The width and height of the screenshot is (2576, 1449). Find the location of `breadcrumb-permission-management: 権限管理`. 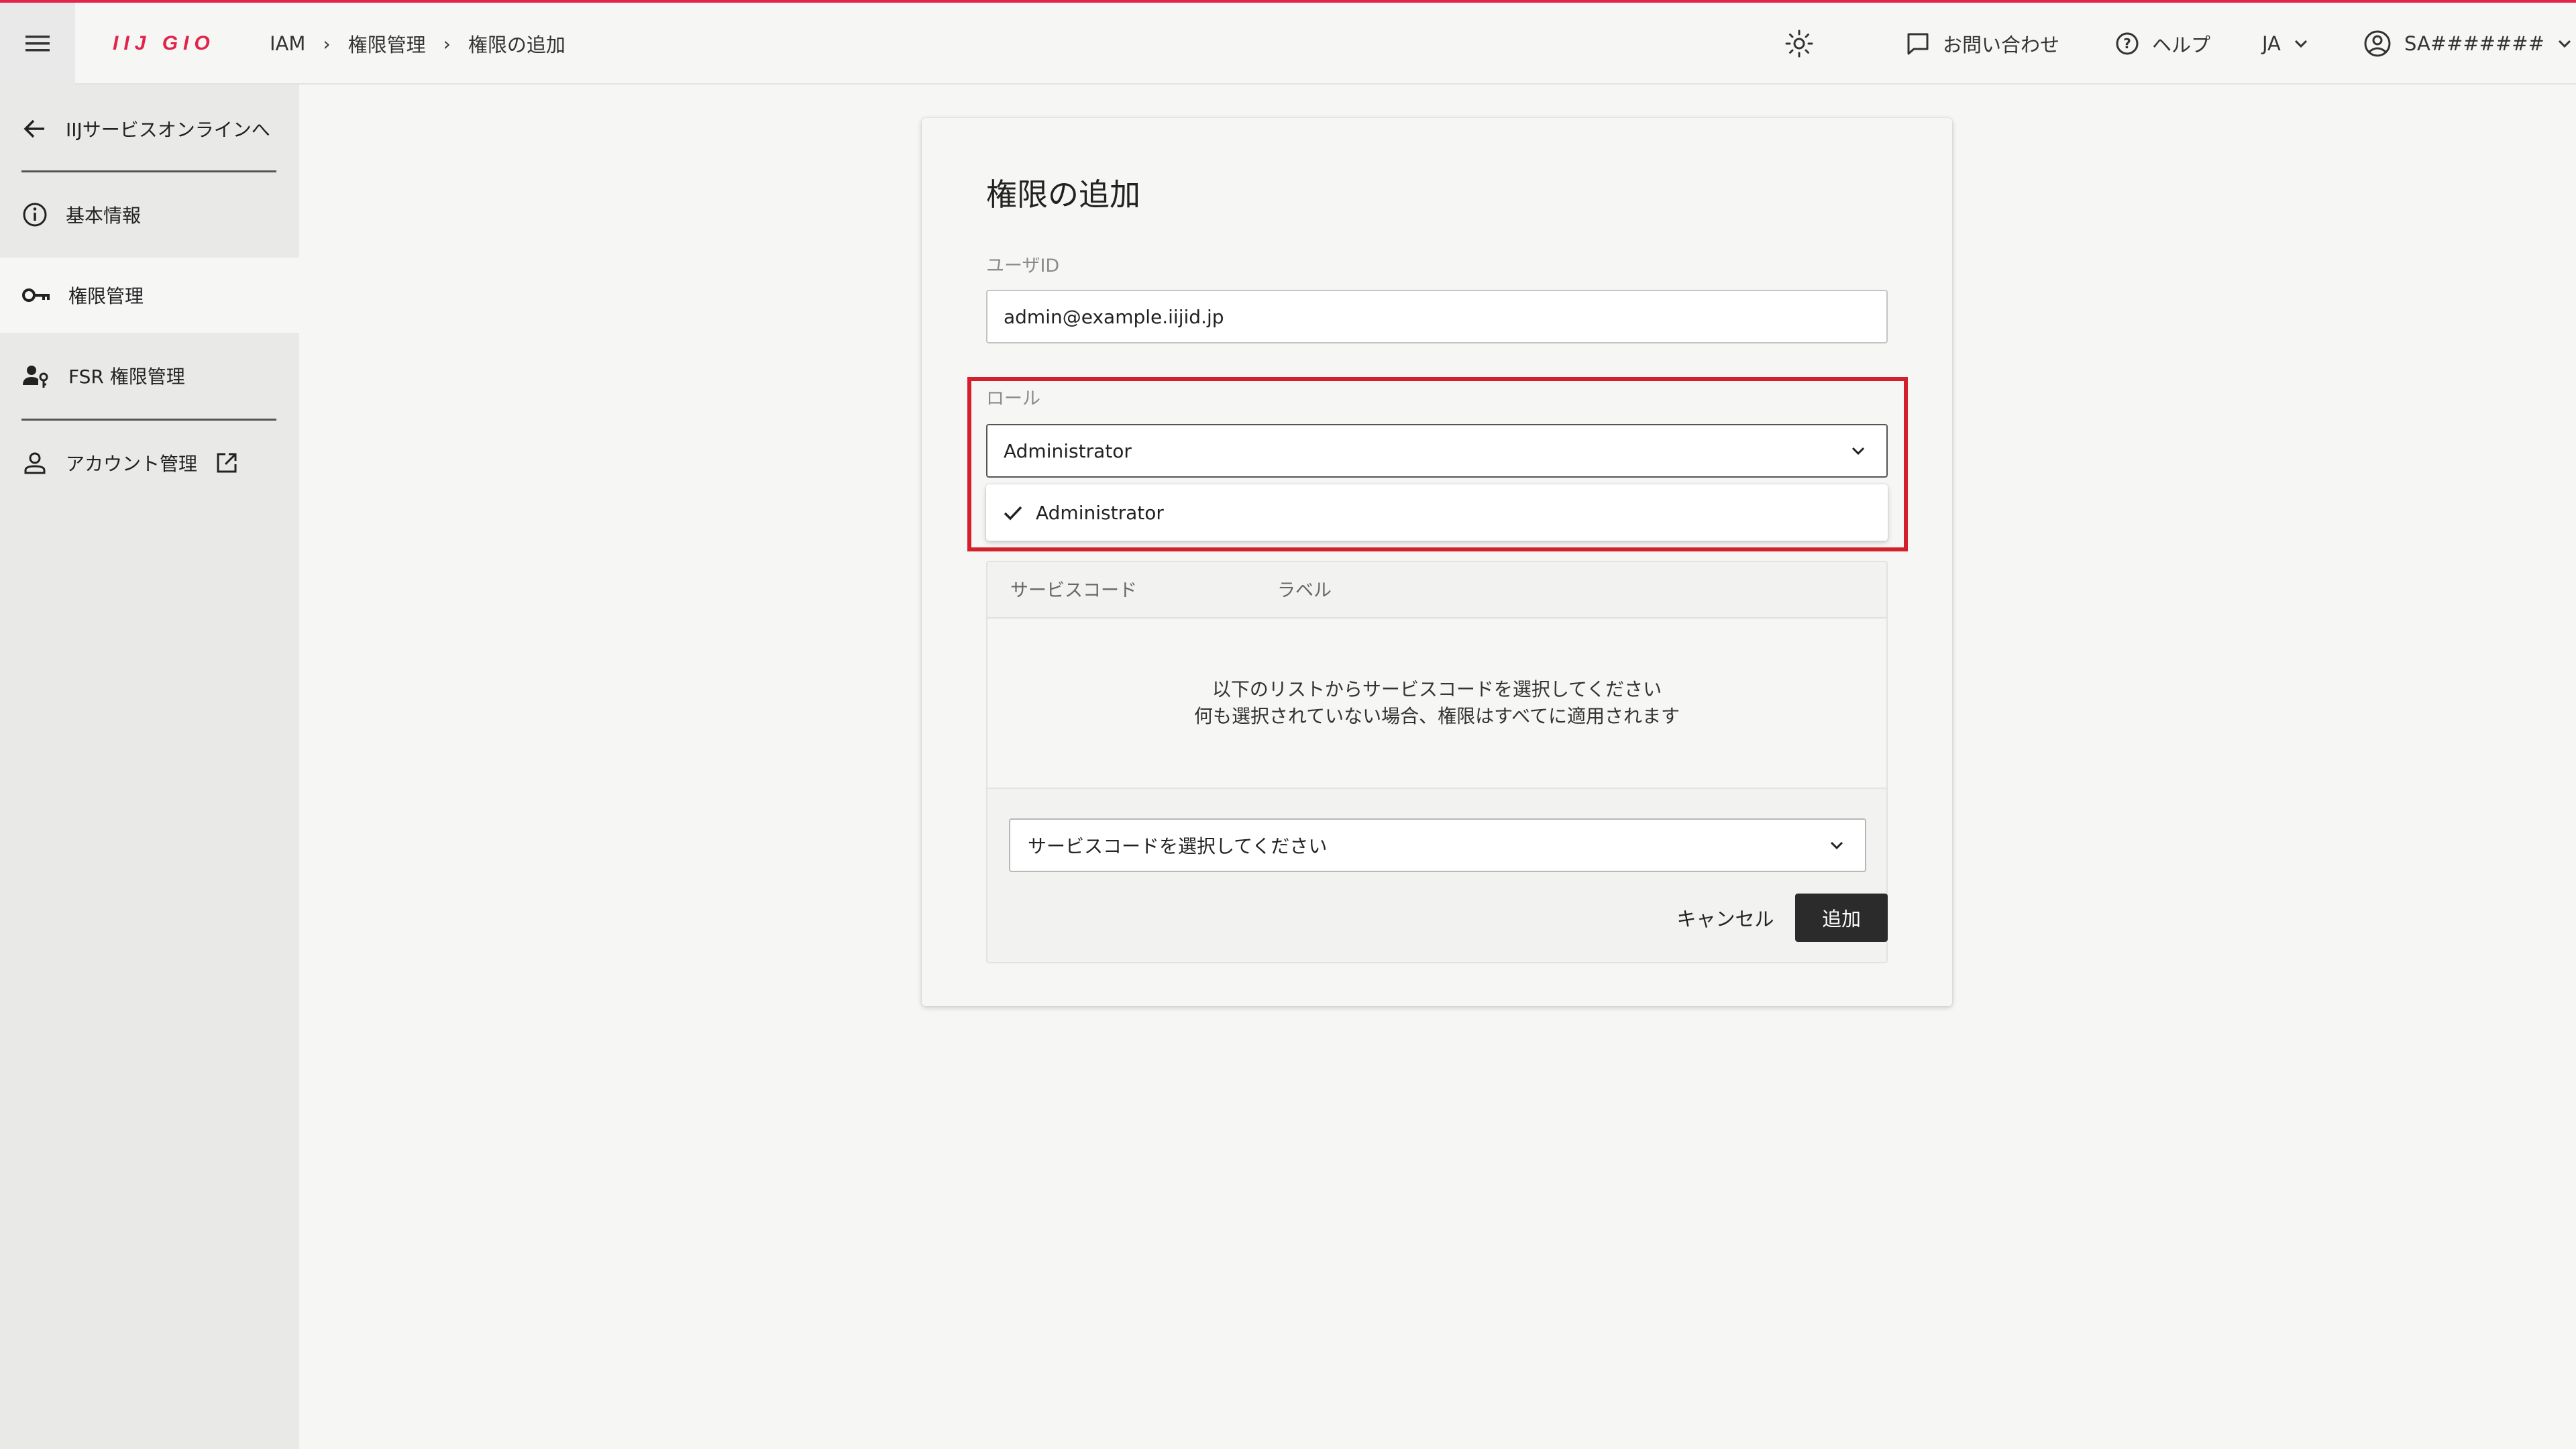

breadcrumb-permission-management: 権限管理 is located at coordinates (387, 44).